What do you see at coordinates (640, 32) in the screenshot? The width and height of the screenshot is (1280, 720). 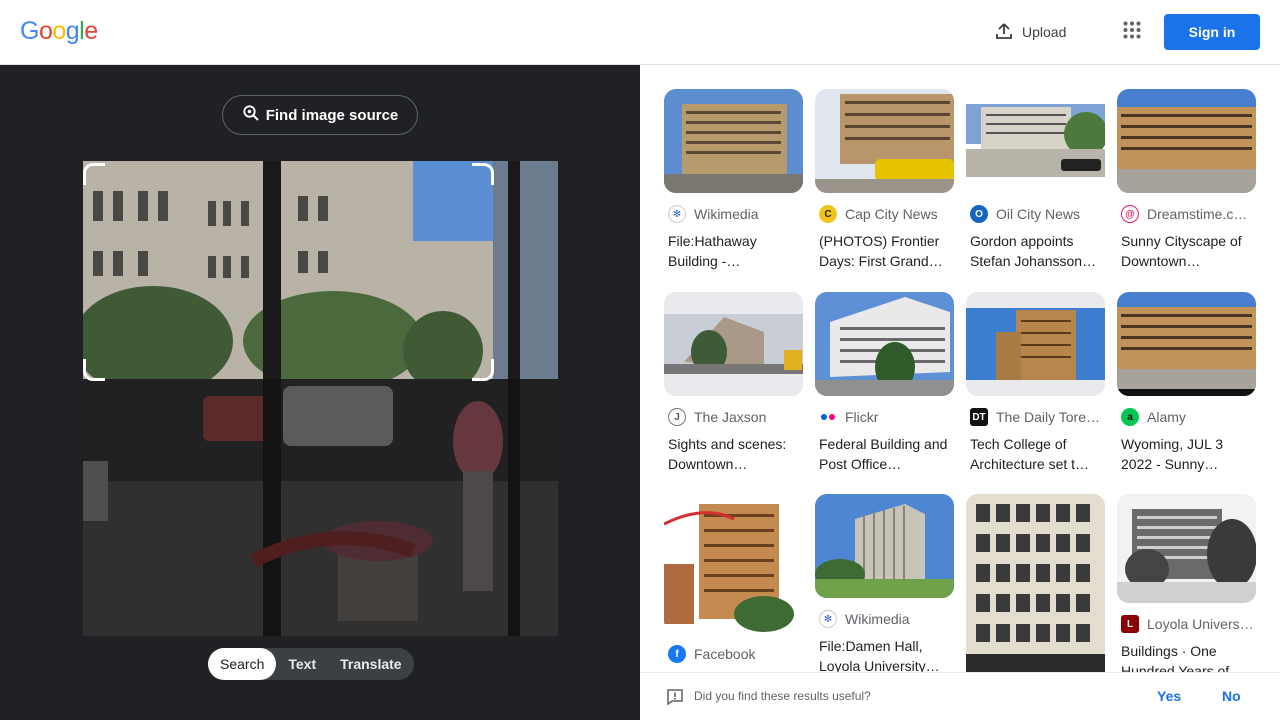 I see `top-bar: Google Upload Sign in` at bounding box center [640, 32].